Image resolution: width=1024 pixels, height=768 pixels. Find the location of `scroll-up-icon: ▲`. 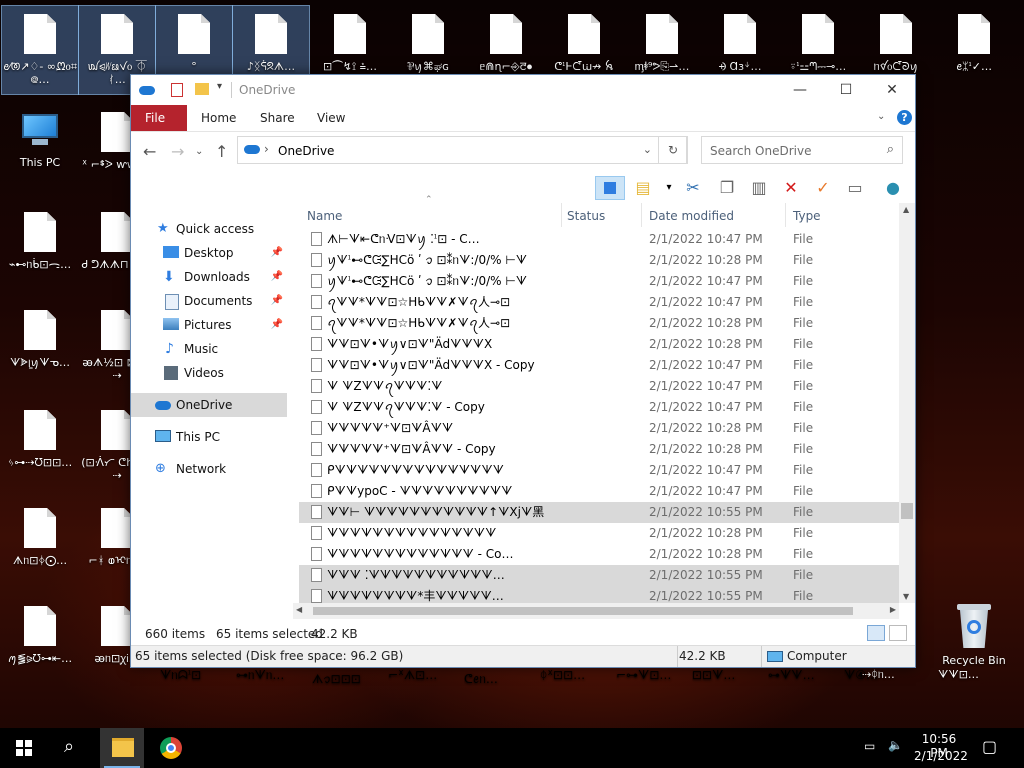

scroll-up-icon: ▲ is located at coordinates (906, 209).